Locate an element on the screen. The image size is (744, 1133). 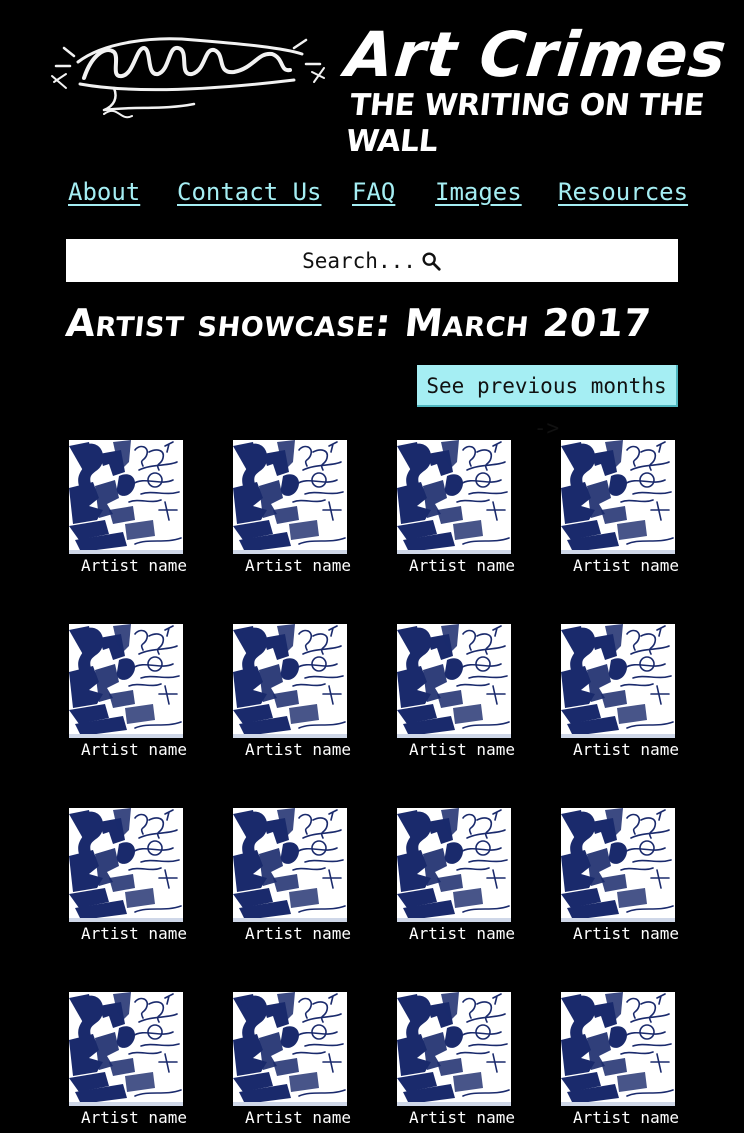
tag-logo-icon: artcrimes is located at coordinates (188, 78).